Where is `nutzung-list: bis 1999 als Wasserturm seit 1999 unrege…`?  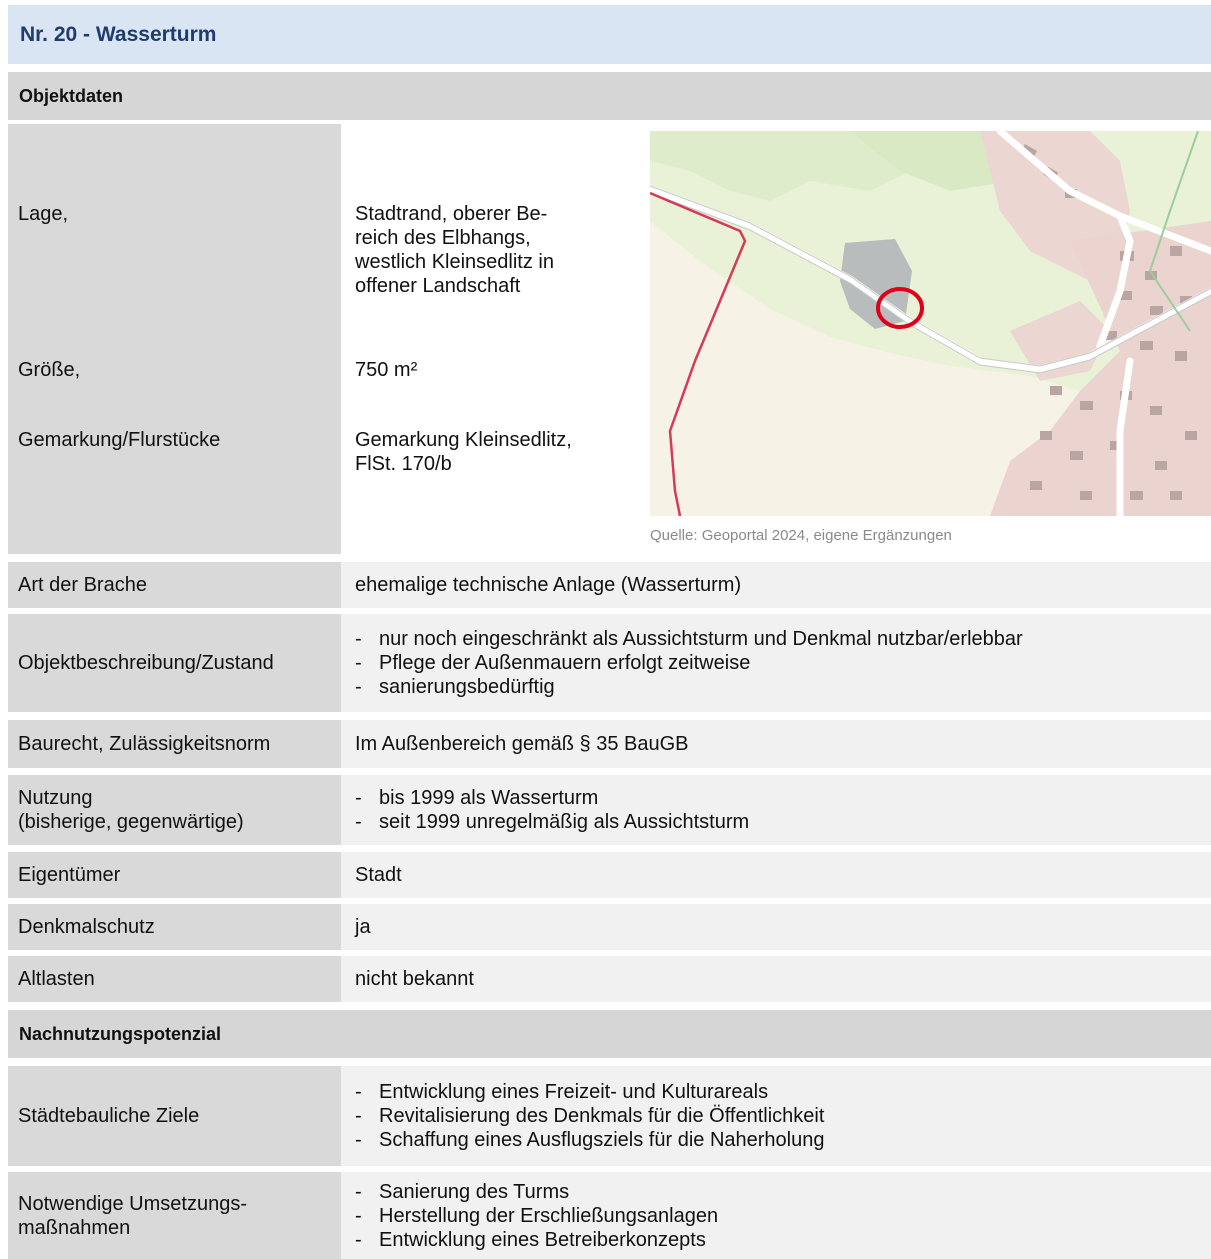 nutzung-list: bis 1999 als Wasserturm seit 1999 unrege… is located at coordinates (552, 810).